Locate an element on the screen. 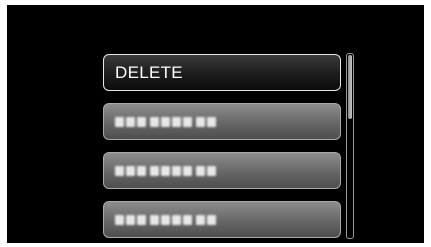 The width and height of the screenshot is (431, 247). menu-item-delete: DELETE is located at coordinates (222, 72).